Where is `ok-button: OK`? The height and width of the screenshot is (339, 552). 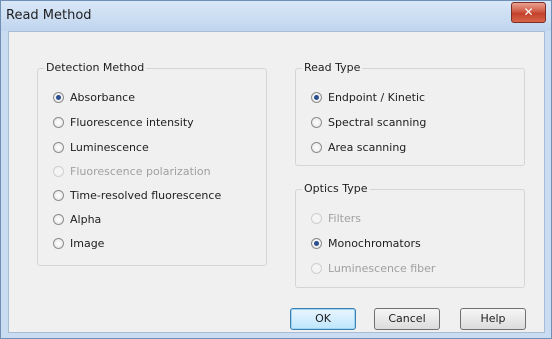 ok-button: OK is located at coordinates (323, 319).